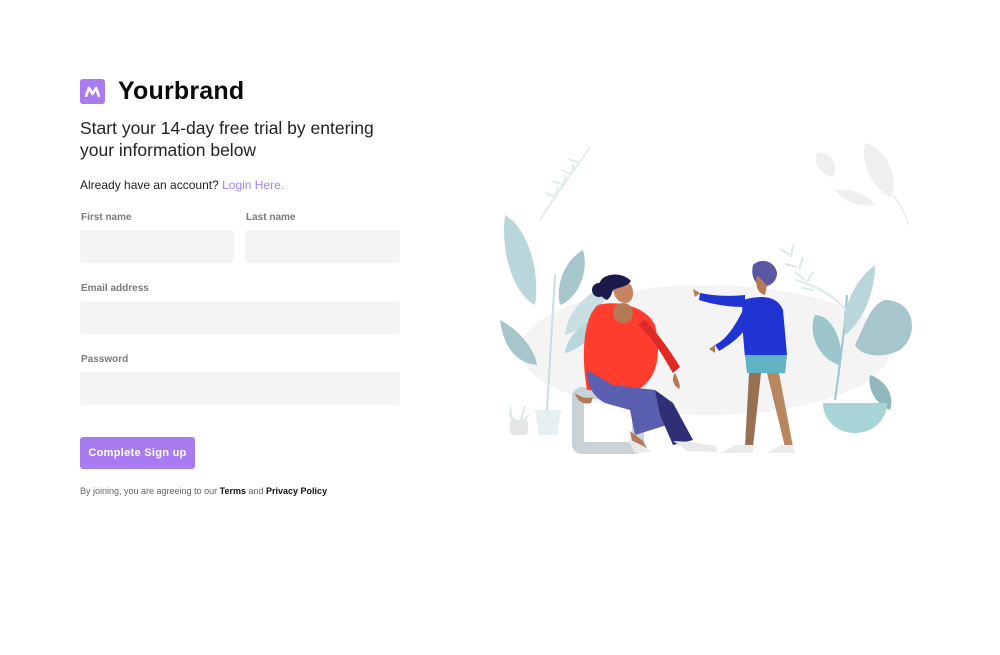  I want to click on last-name-label: Last name, so click(271, 217).